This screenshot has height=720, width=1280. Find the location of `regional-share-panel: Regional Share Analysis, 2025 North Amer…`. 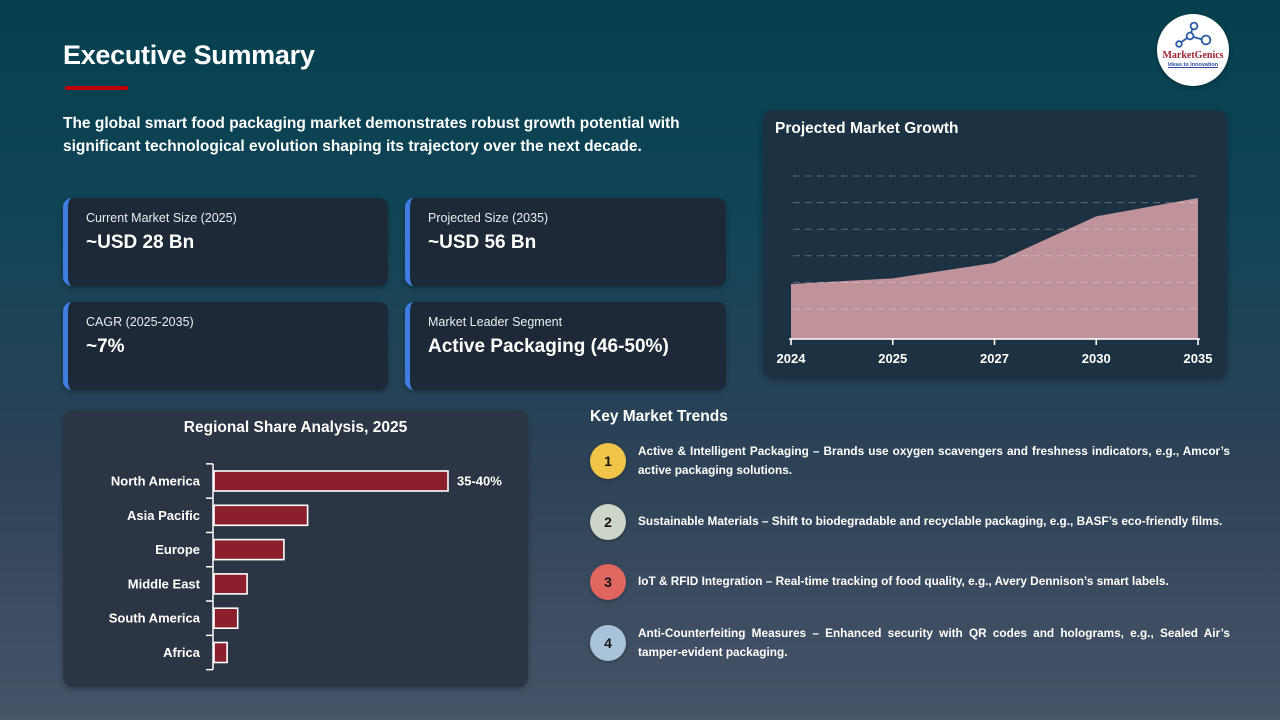

regional-share-panel: Regional Share Analysis, 2025 North Amer… is located at coordinates (295, 548).